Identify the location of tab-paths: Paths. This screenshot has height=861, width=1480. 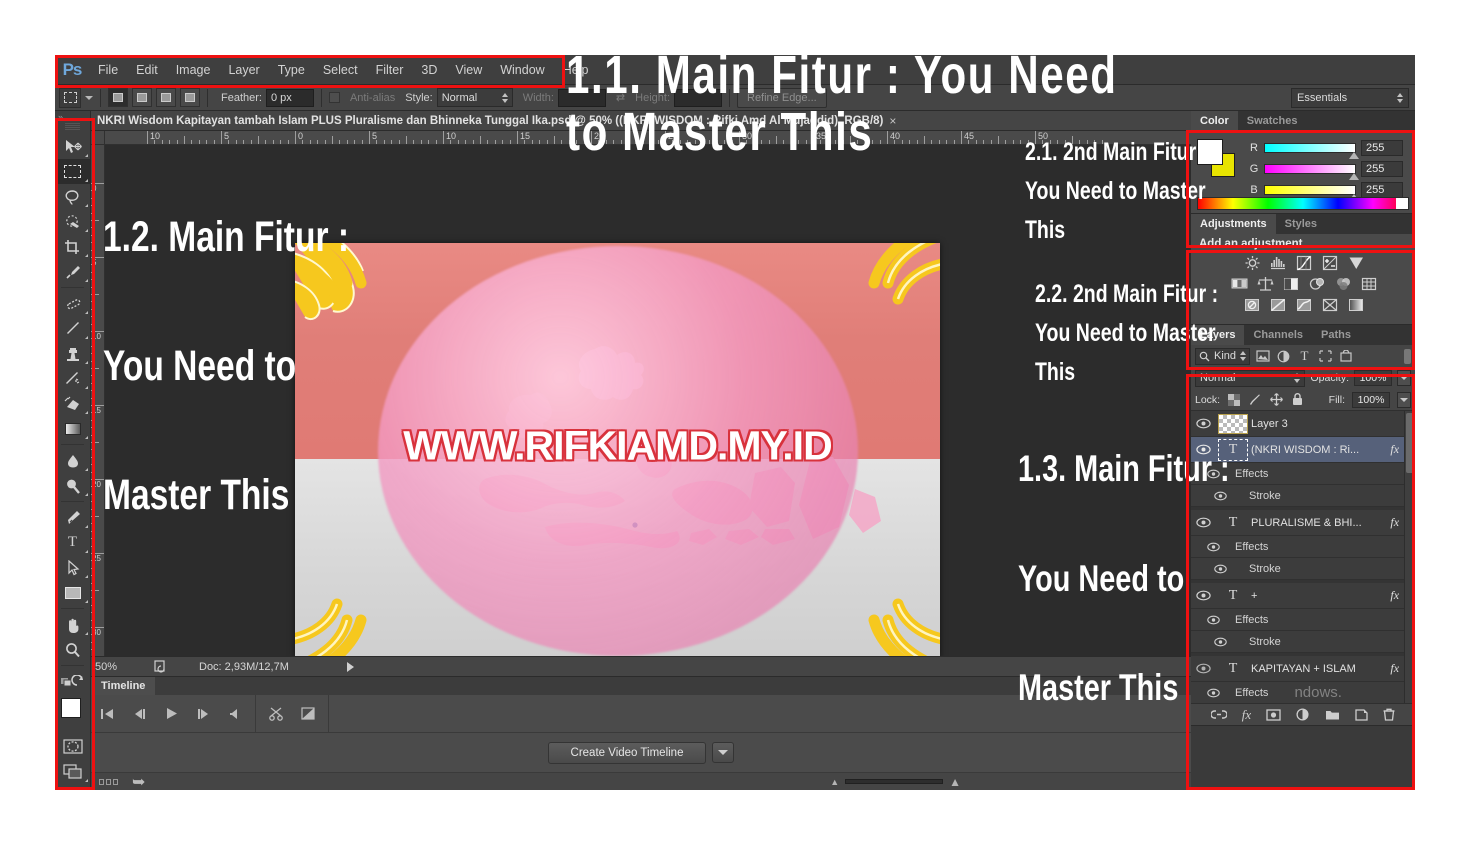
(1336, 335).